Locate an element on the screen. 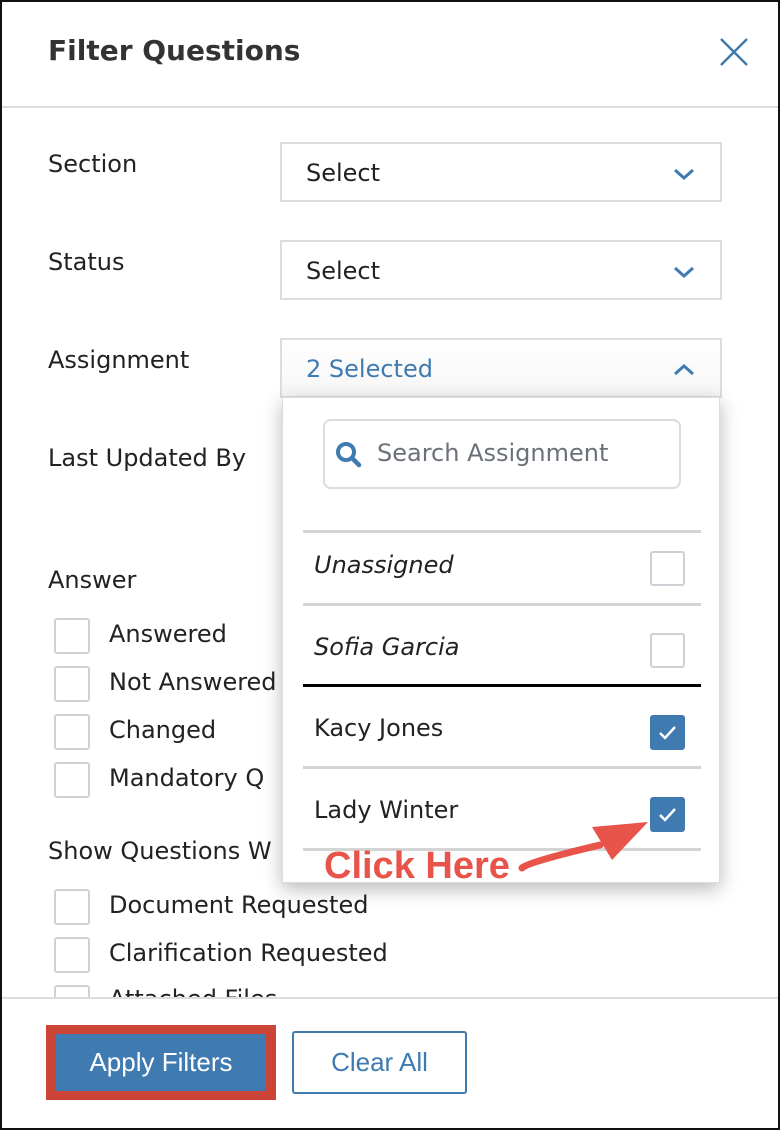  check-icon is located at coordinates (667, 733).